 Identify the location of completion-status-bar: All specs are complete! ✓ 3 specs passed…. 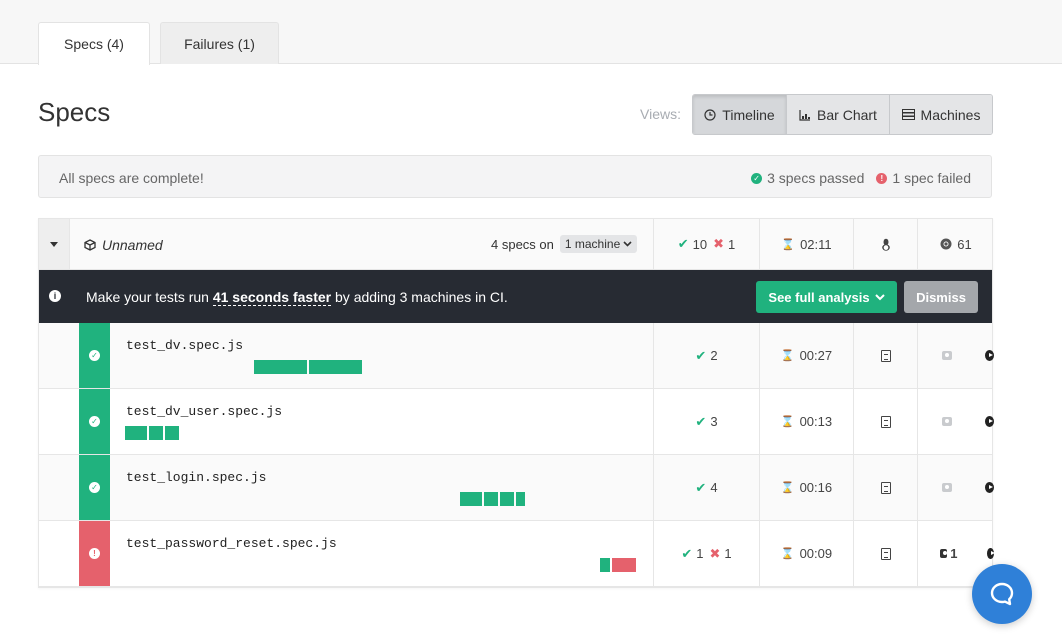
(515, 176).